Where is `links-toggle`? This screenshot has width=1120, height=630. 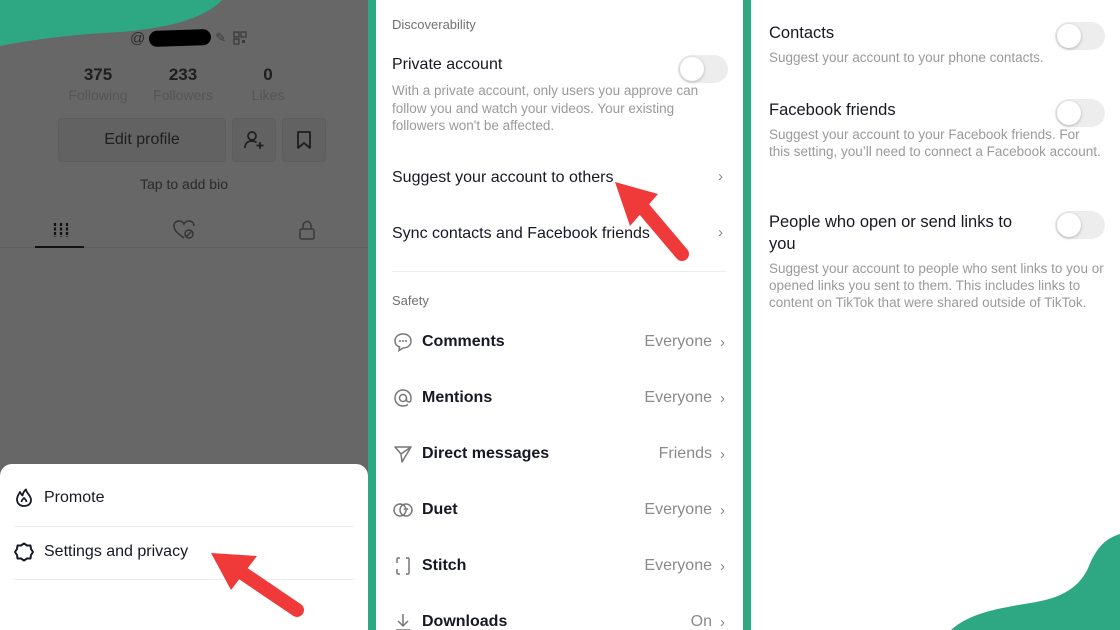 links-toggle is located at coordinates (1080, 225).